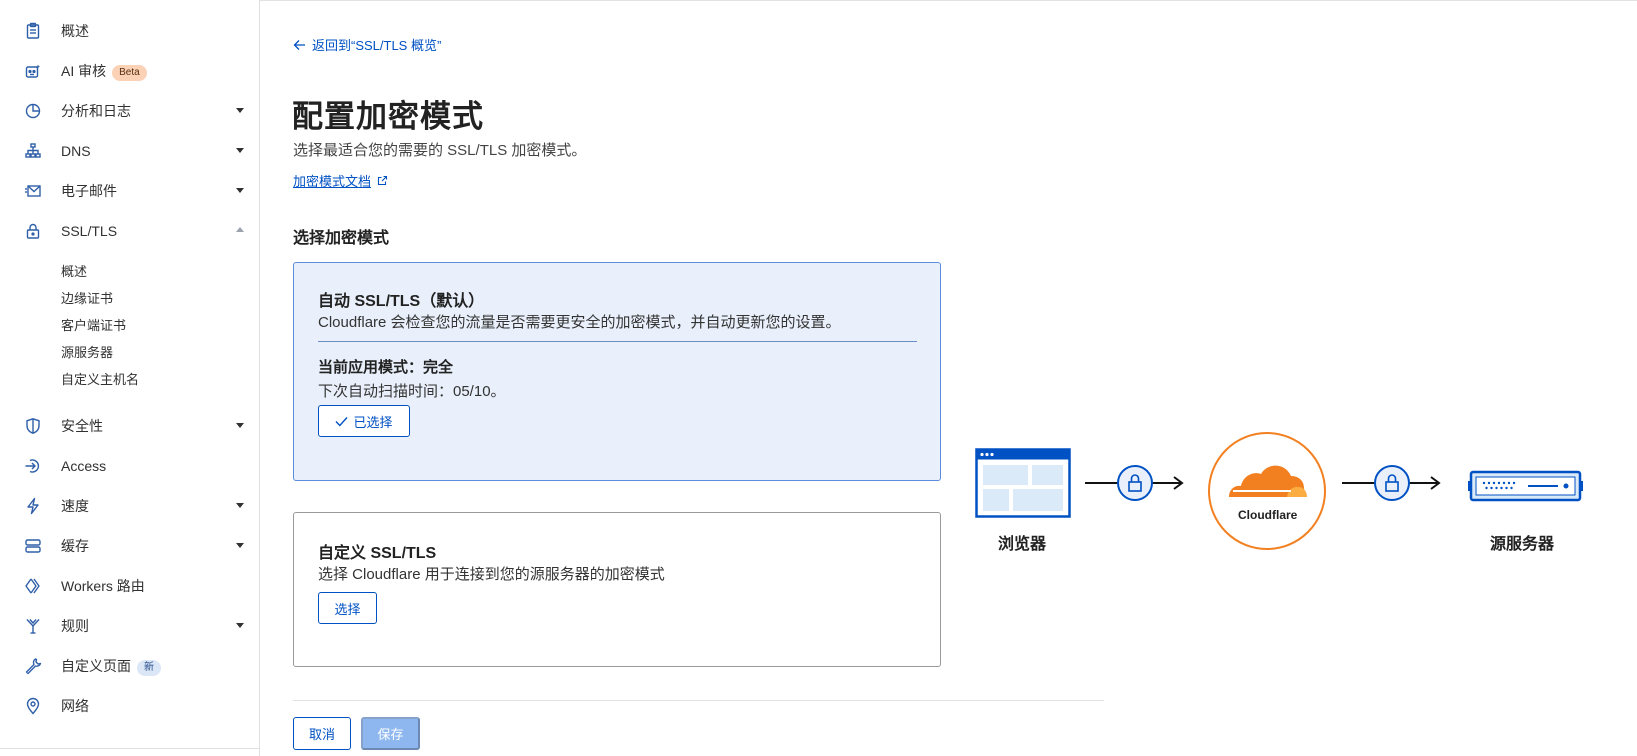 The height and width of the screenshot is (756, 1637). What do you see at coordinates (129, 191) in the screenshot?
I see `sidebar-item-email: 电子邮件` at bounding box center [129, 191].